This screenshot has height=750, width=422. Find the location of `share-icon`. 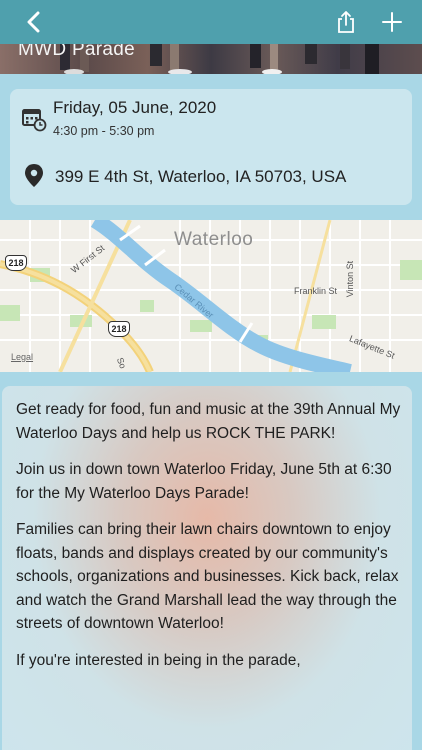

share-icon is located at coordinates (346, 22).